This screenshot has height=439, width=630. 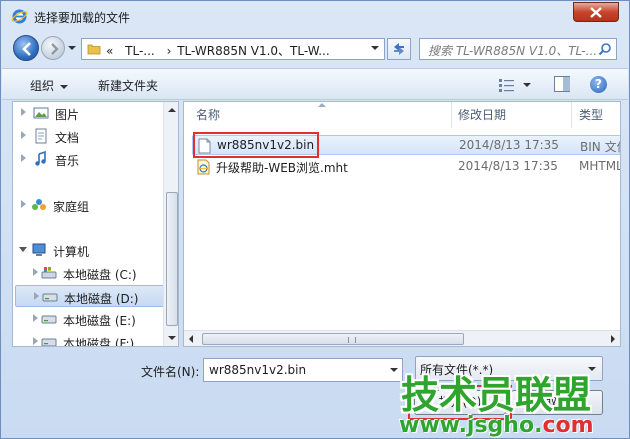 I want to click on forward-button, so click(x=53, y=48).